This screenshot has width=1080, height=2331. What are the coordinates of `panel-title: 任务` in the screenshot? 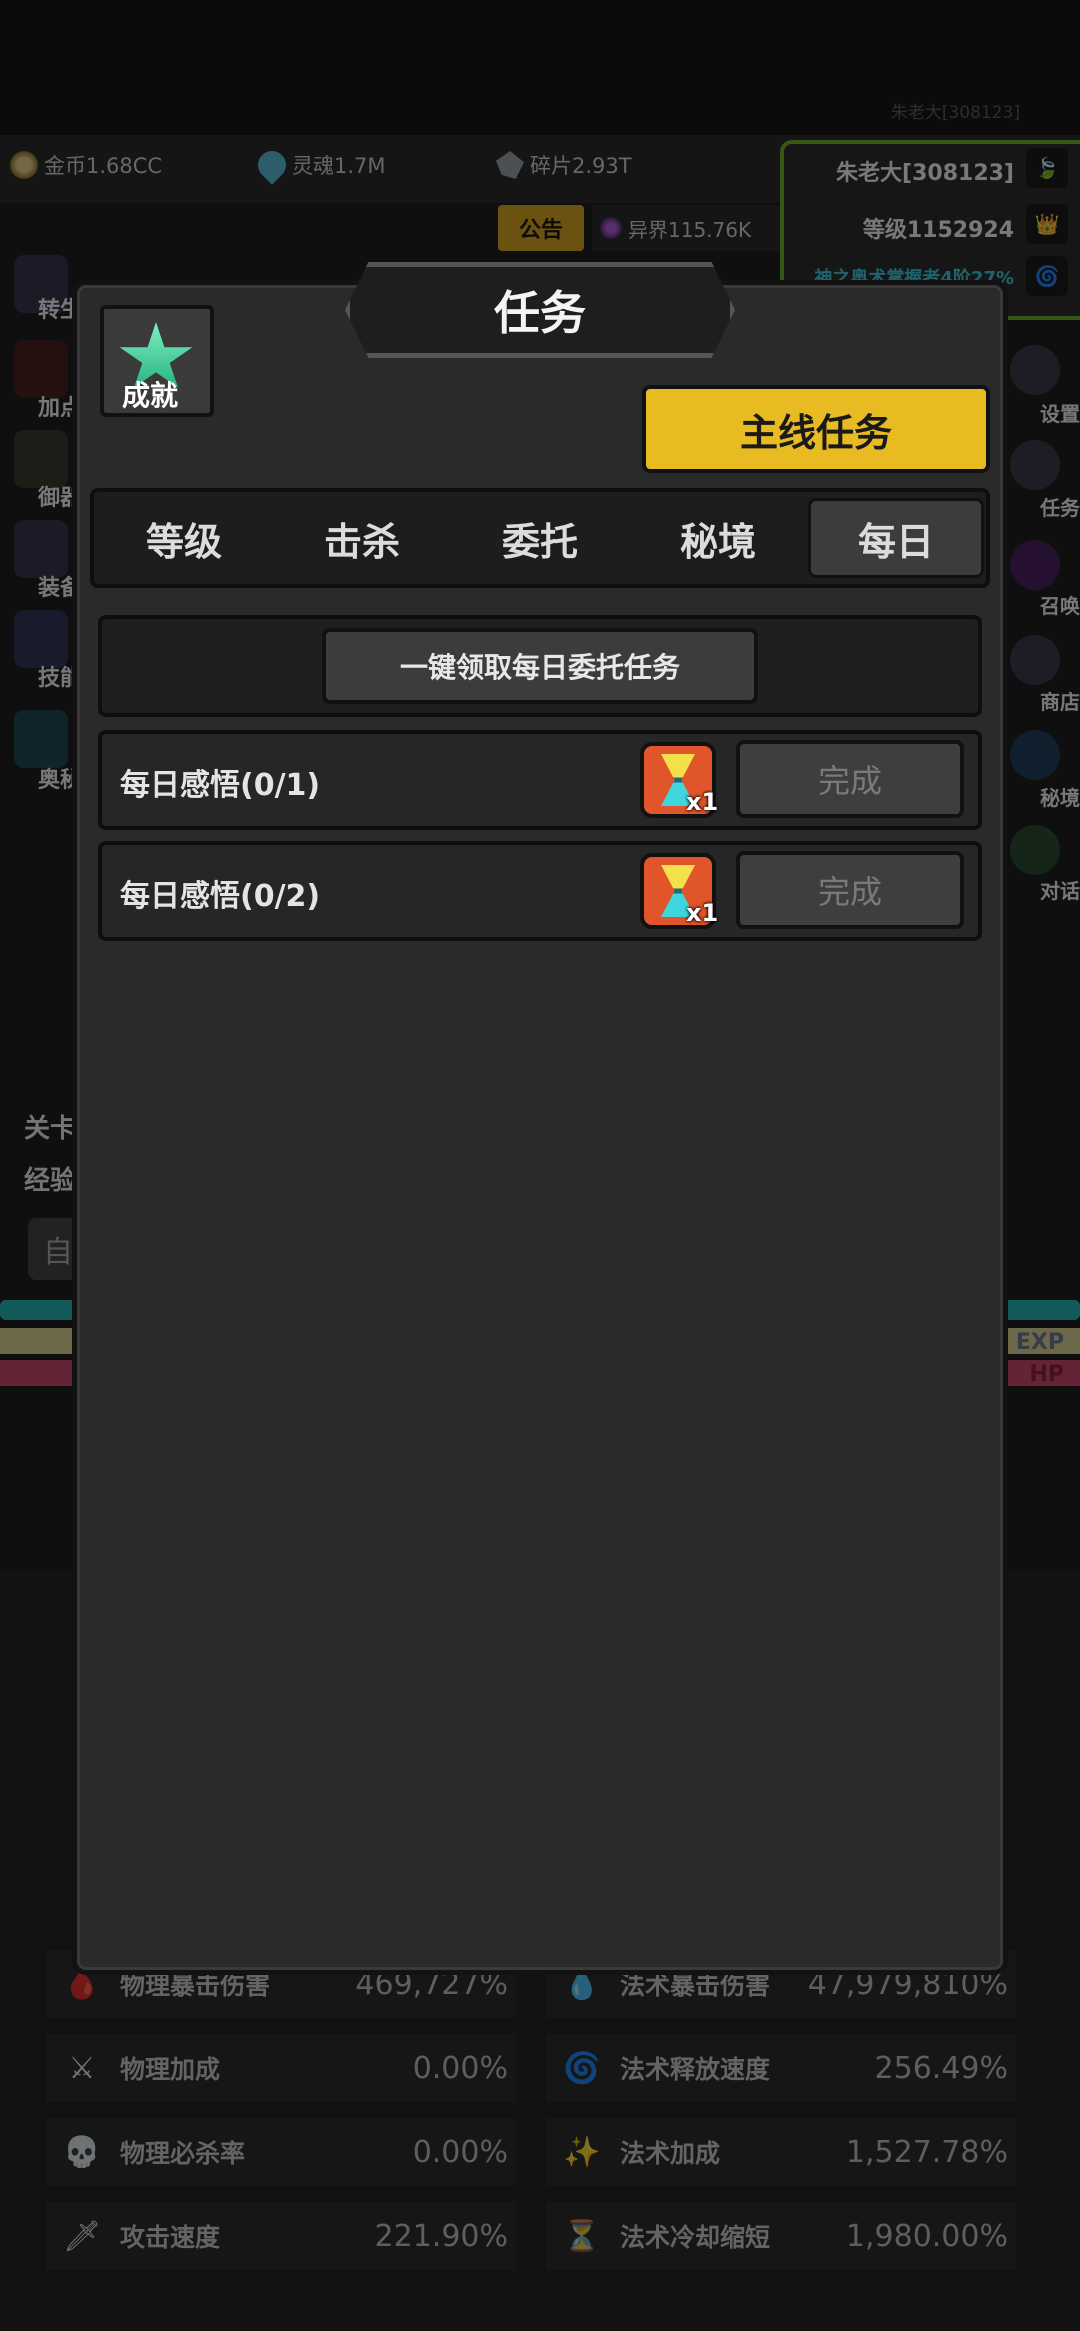 It's located at (540, 313).